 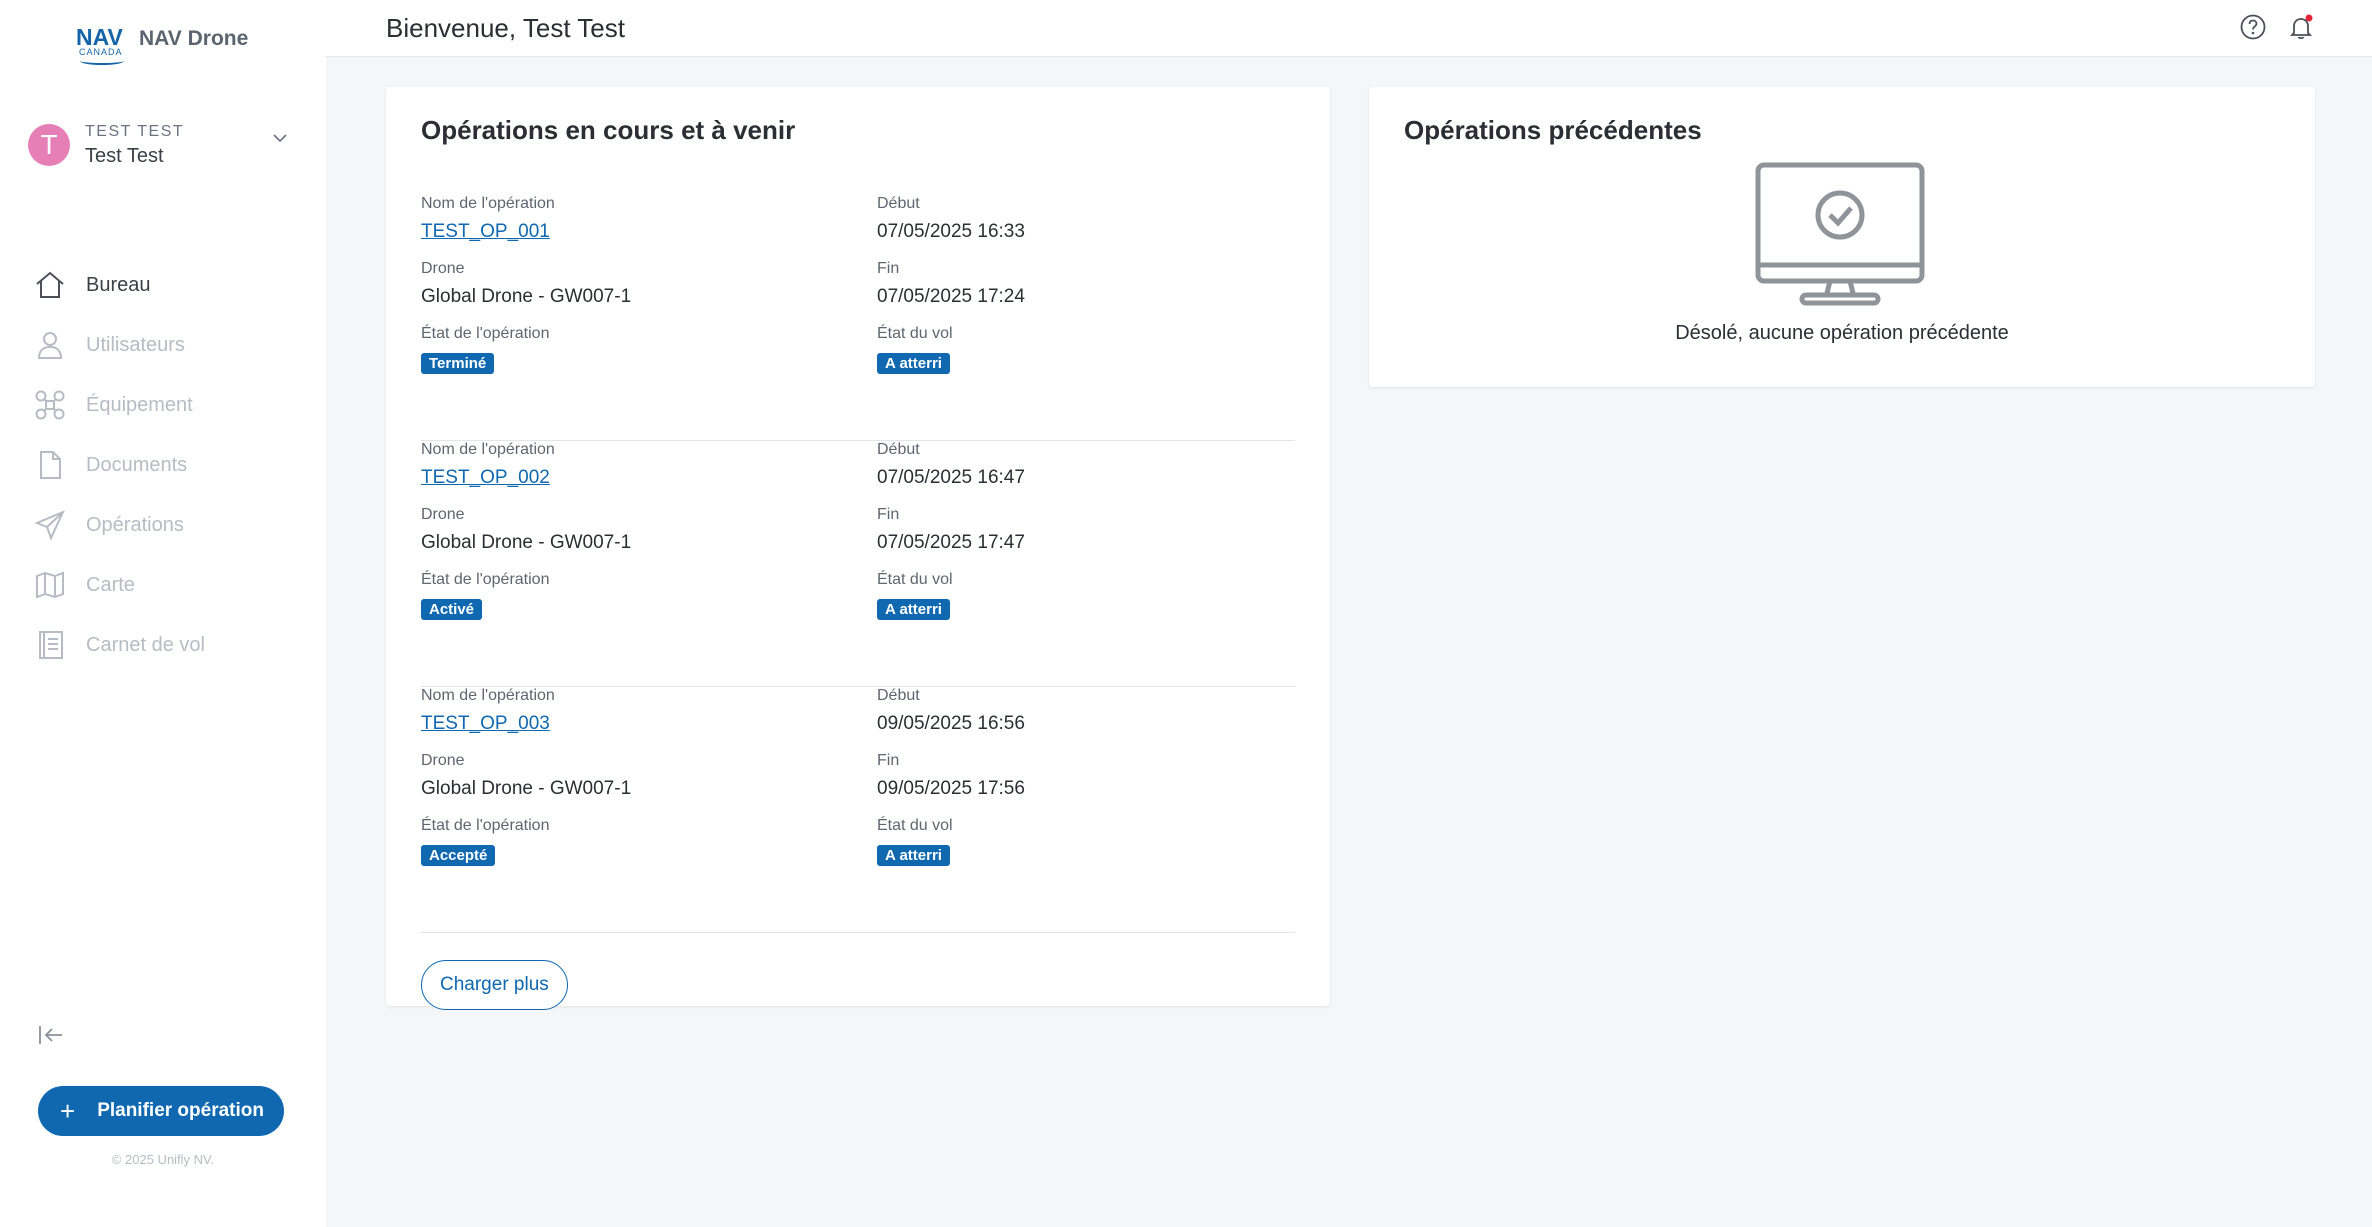 I want to click on start-value: 07/05/2025 16:47, so click(x=951, y=477).